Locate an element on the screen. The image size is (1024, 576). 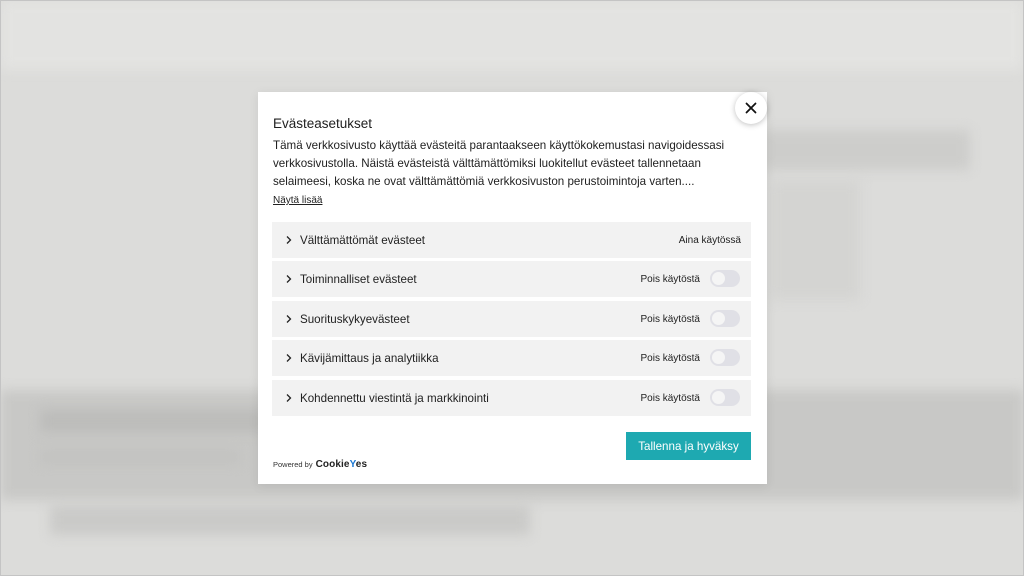
category-label: Toiminnalliset evästeet is located at coordinates (358, 279).